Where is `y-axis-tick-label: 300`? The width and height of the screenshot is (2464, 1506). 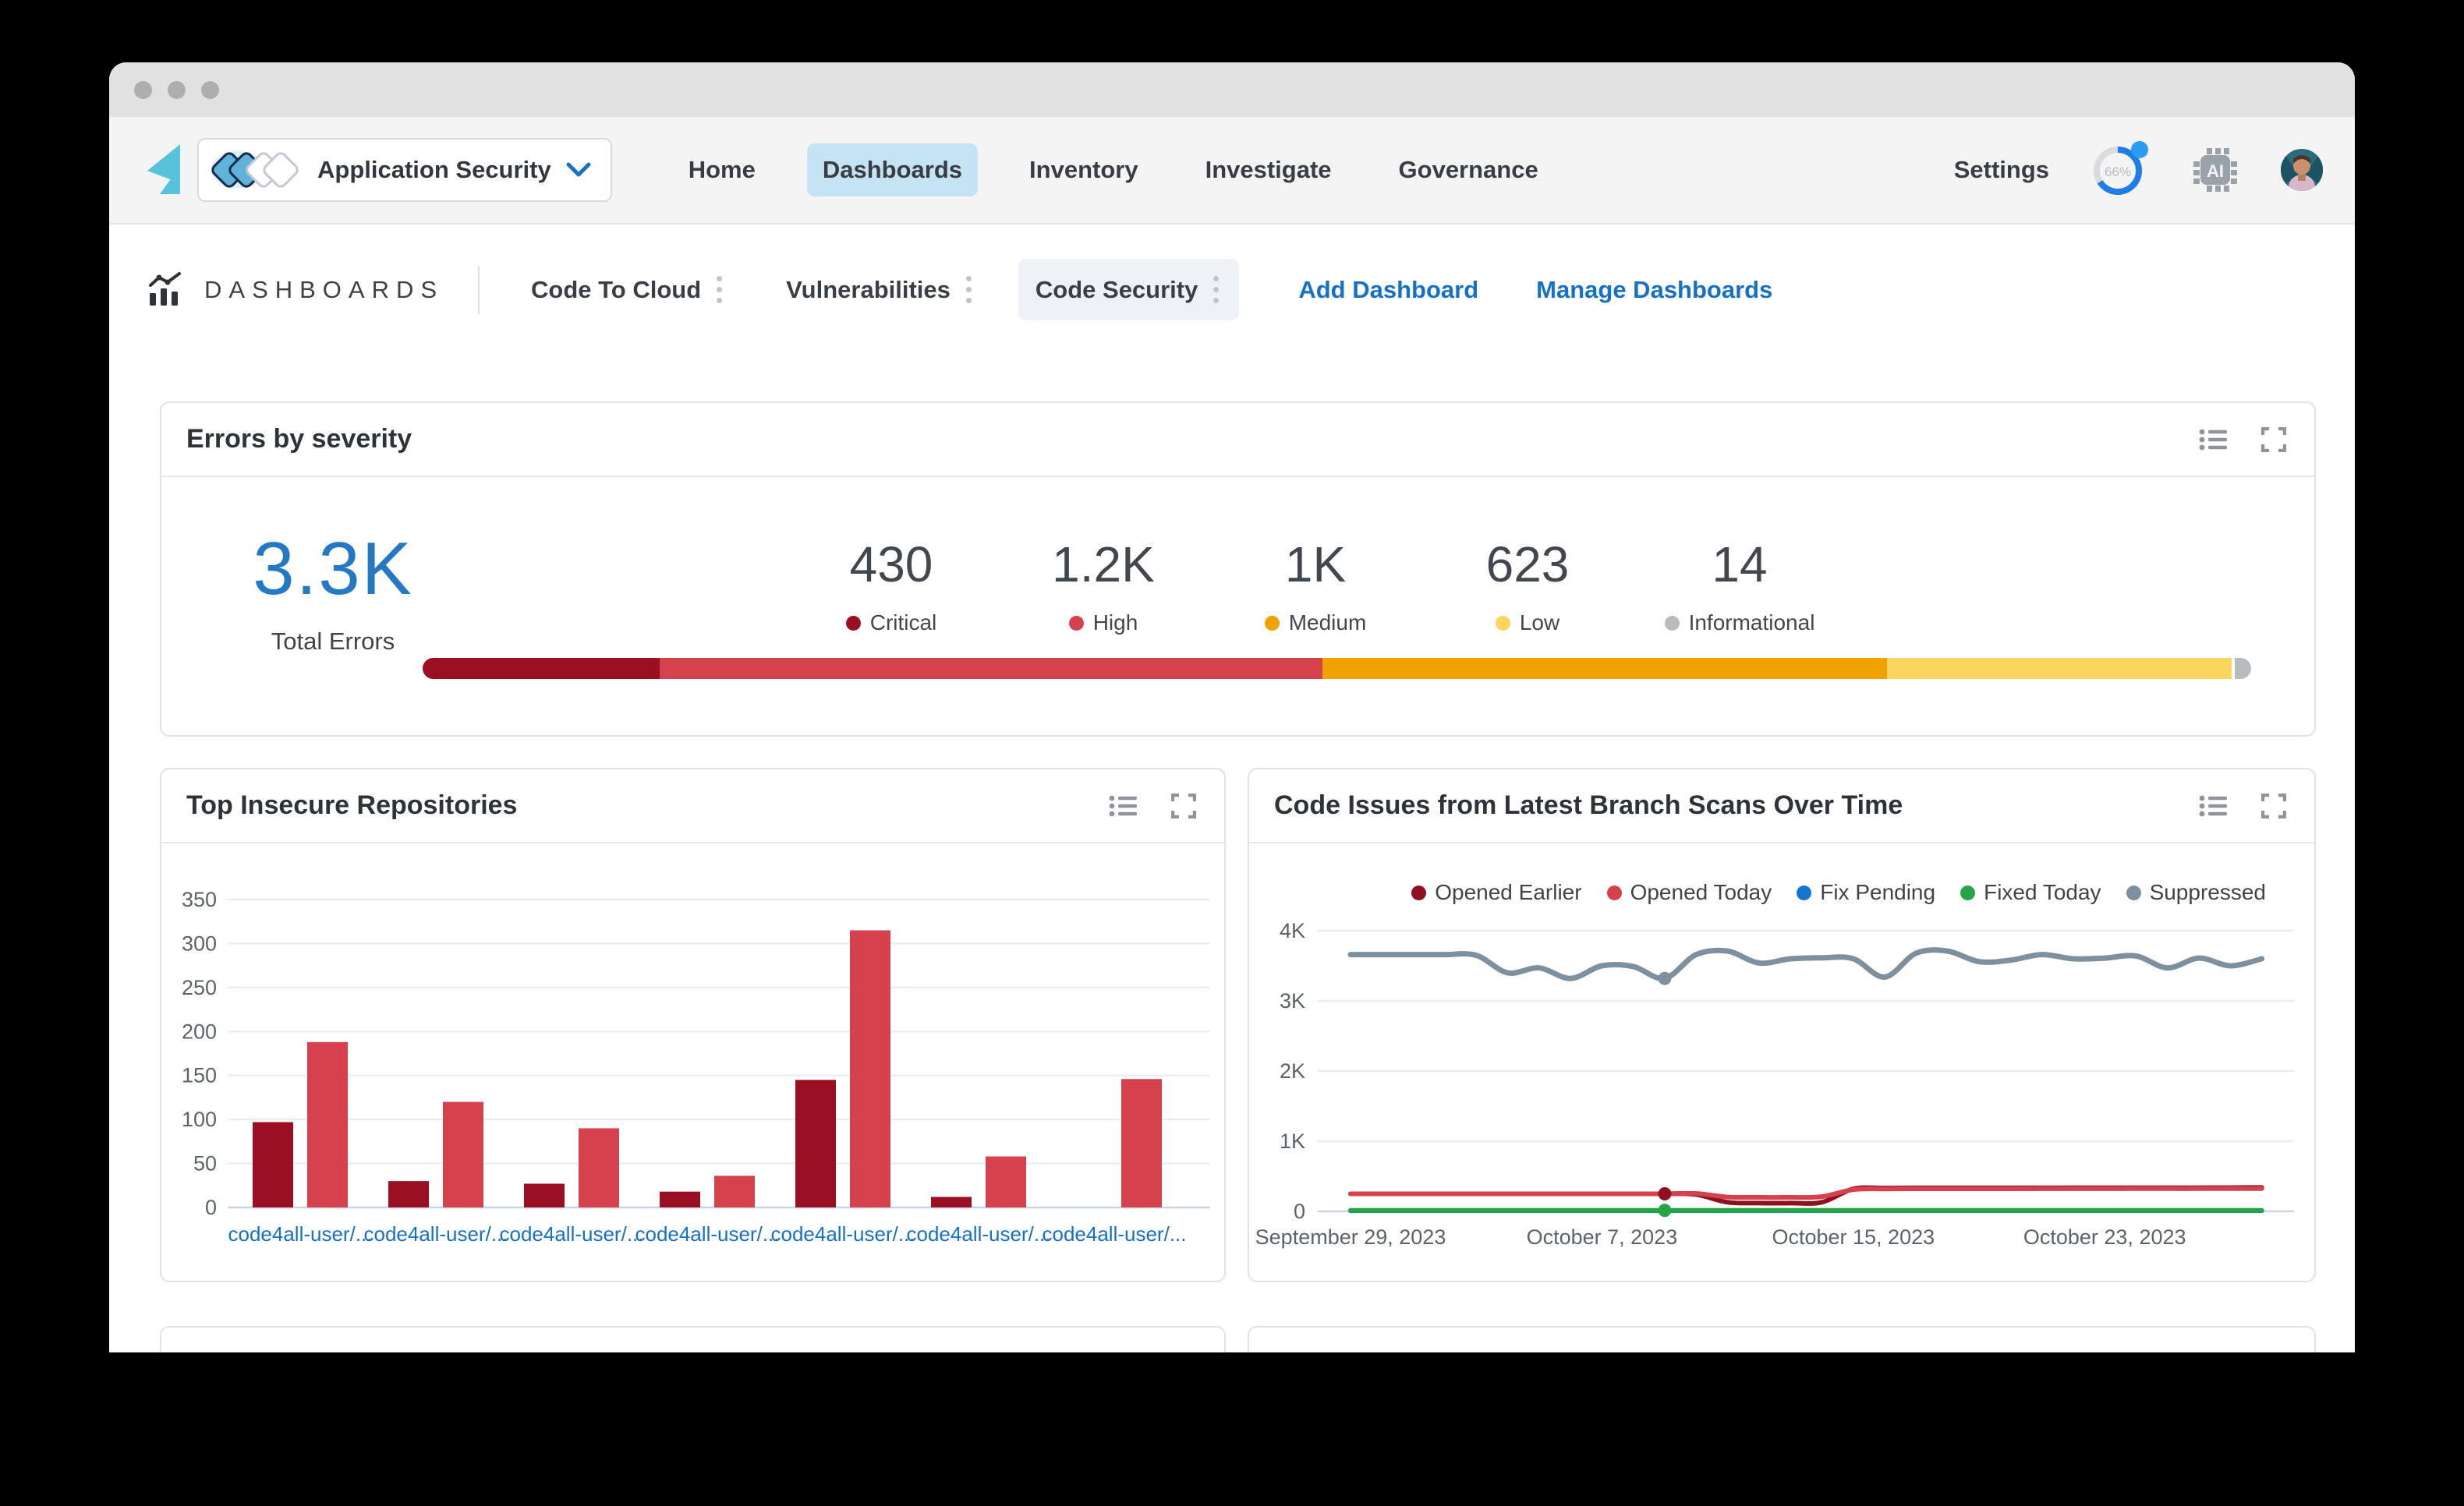 y-axis-tick-label: 300 is located at coordinates (200, 943).